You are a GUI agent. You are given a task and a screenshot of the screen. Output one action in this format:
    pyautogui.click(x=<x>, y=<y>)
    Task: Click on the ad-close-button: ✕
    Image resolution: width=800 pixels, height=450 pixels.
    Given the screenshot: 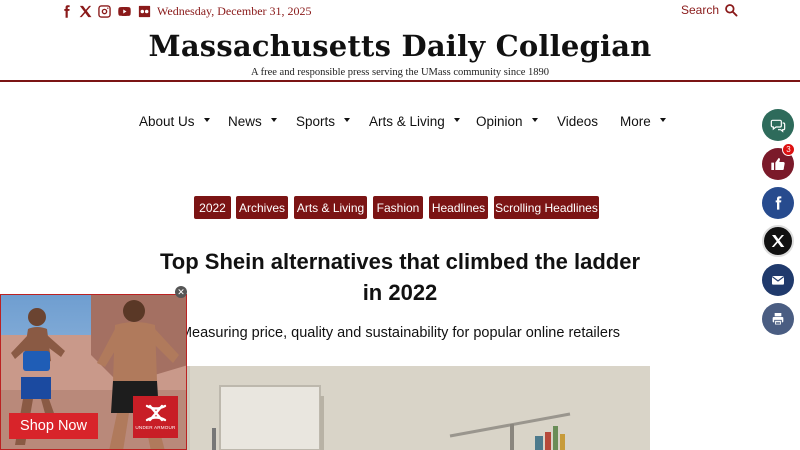 What is the action you would take?
    pyautogui.click(x=181, y=292)
    